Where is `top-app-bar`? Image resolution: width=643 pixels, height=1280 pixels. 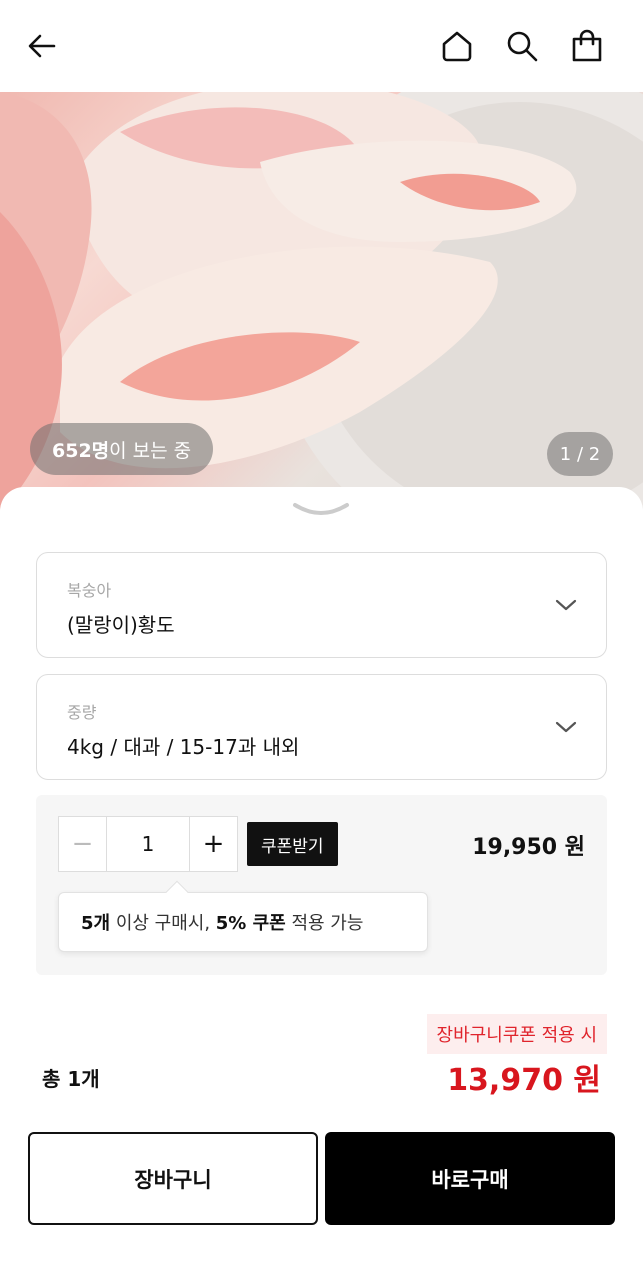
top-app-bar is located at coordinates (321, 46).